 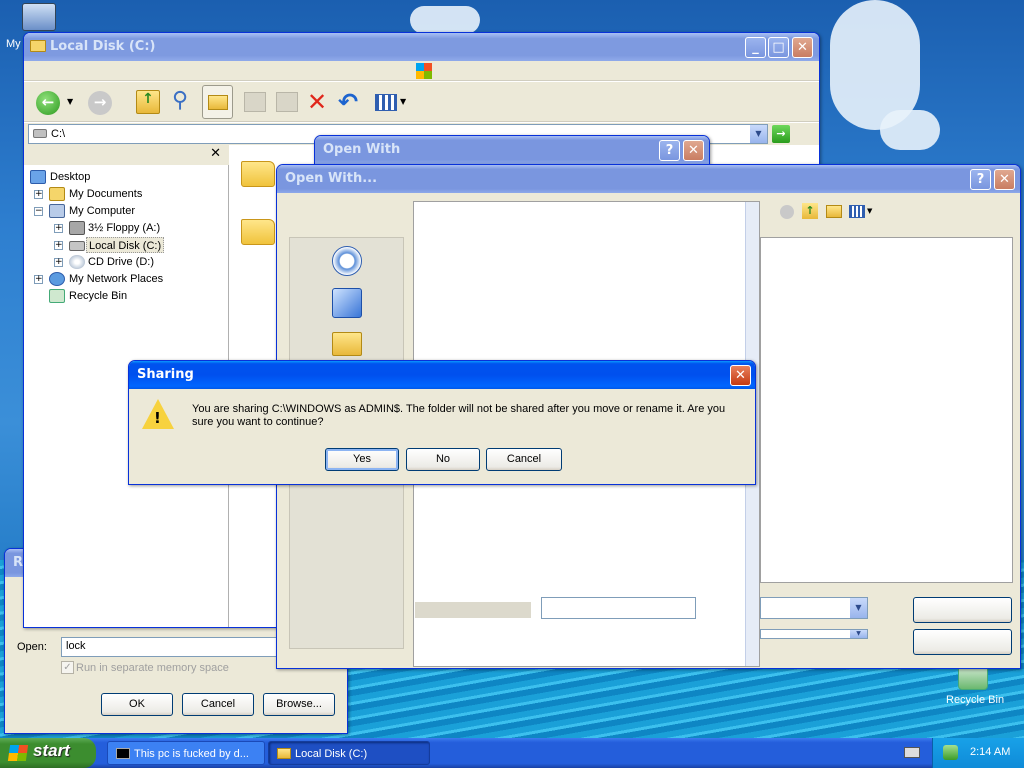 What do you see at coordinates (105, 194) in the screenshot?
I see `tree-item-my-documents: My Documents` at bounding box center [105, 194].